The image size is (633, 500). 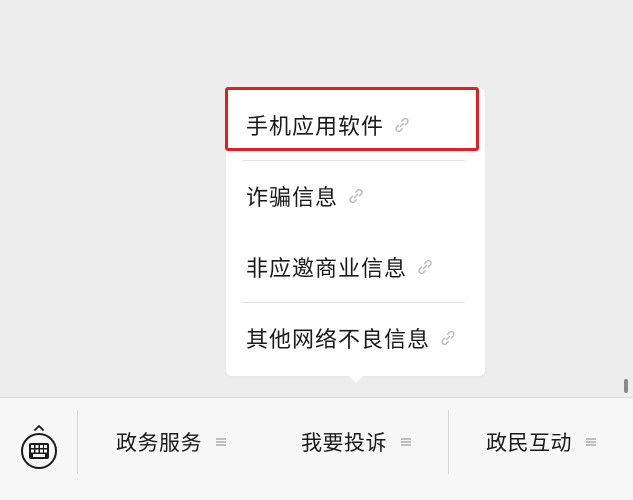 I want to click on keyboard-icon, so click(x=38, y=447).